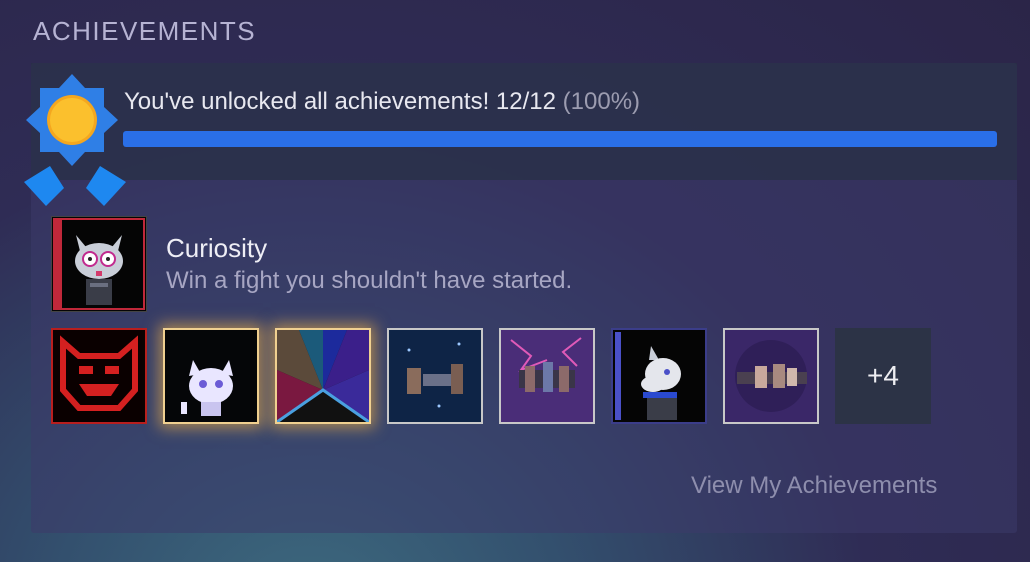 The image size is (1030, 562). What do you see at coordinates (217, 248) in the screenshot?
I see `featured-achievement-title: Curiosity` at bounding box center [217, 248].